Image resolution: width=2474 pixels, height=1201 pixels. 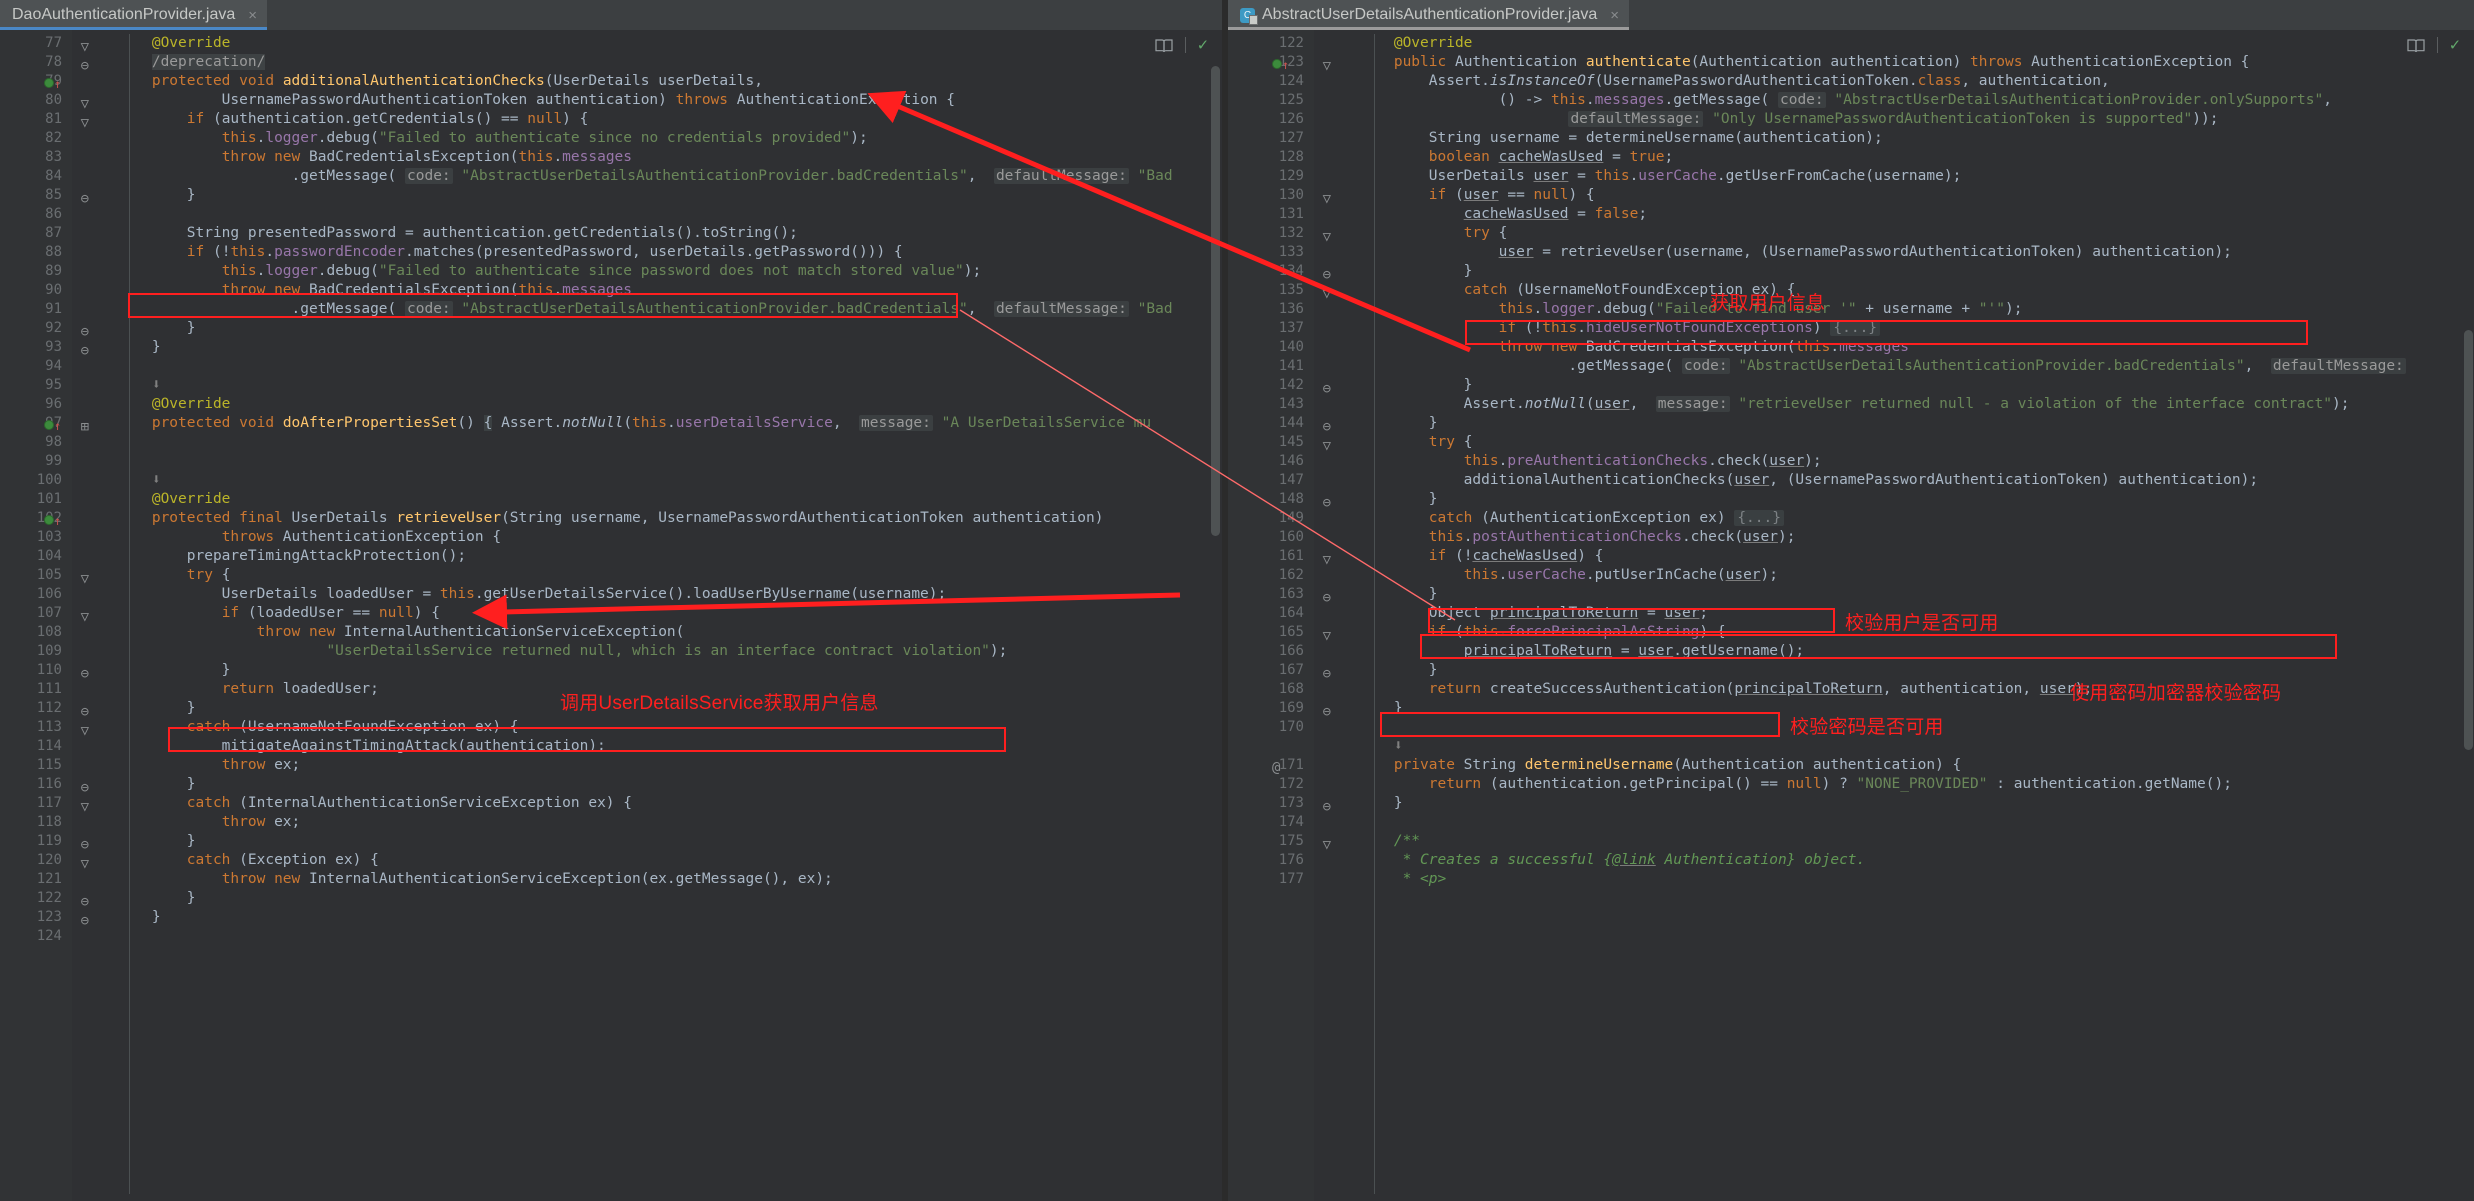 I want to click on line-number: 110 ⊖, so click(x=44, y=671).